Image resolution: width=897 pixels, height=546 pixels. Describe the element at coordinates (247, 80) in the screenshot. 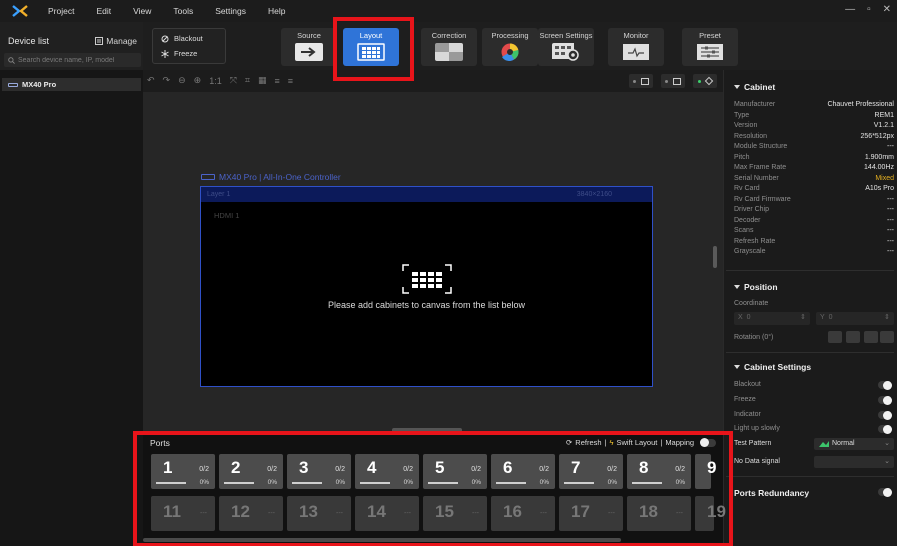

I see `focus-icon: ⌗` at that location.